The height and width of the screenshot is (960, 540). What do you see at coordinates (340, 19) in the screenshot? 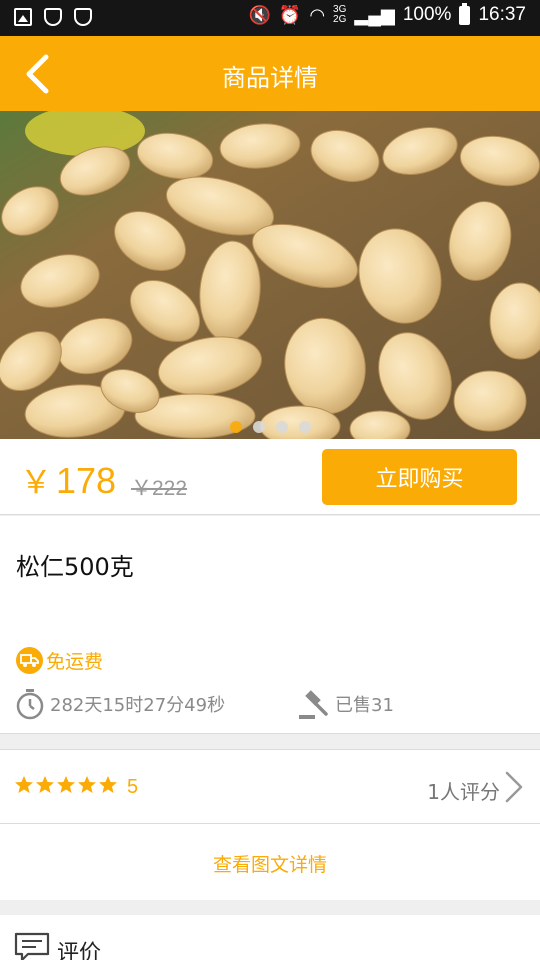
I see `network-bottom: 2G` at bounding box center [340, 19].